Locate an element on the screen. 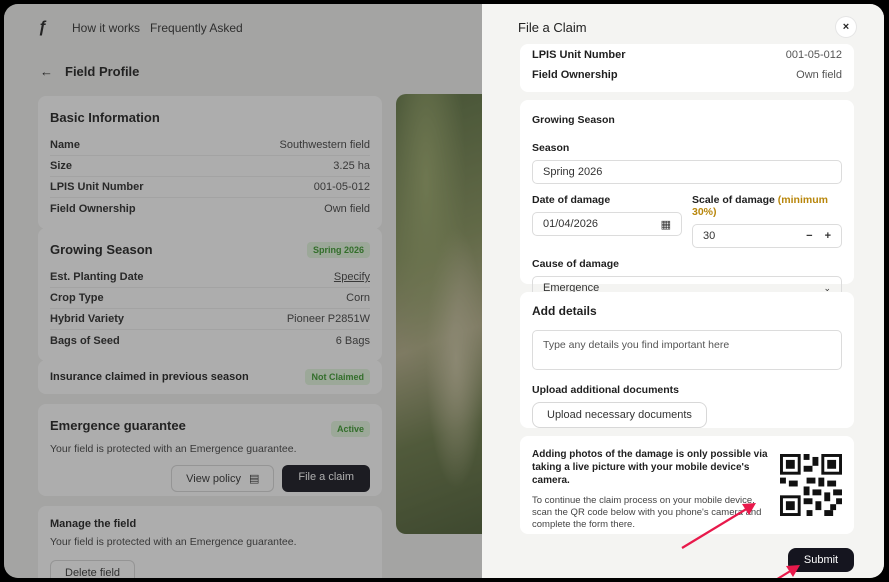  form-section-title: Growing Season is located at coordinates (573, 120).